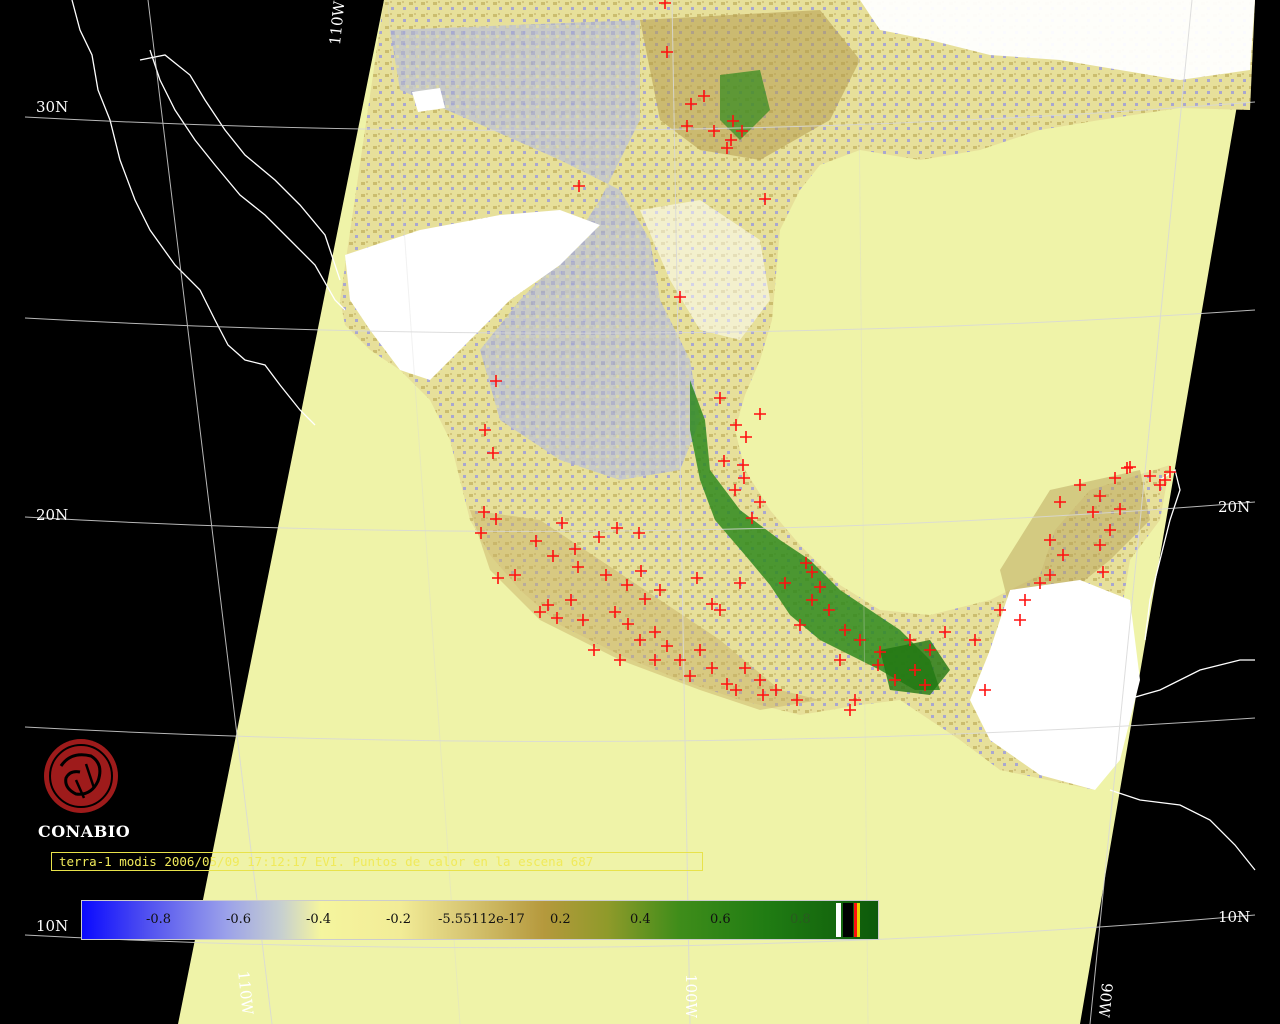  What do you see at coordinates (1234, 917) in the screenshot?
I see `lat-label-10n-right: 10N` at bounding box center [1234, 917].